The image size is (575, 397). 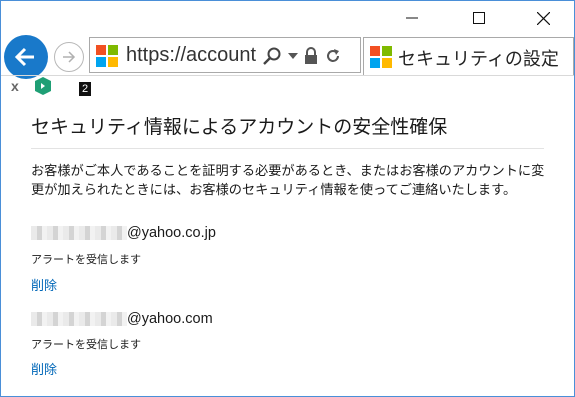 I want to click on close-window-button, so click(x=543, y=18).